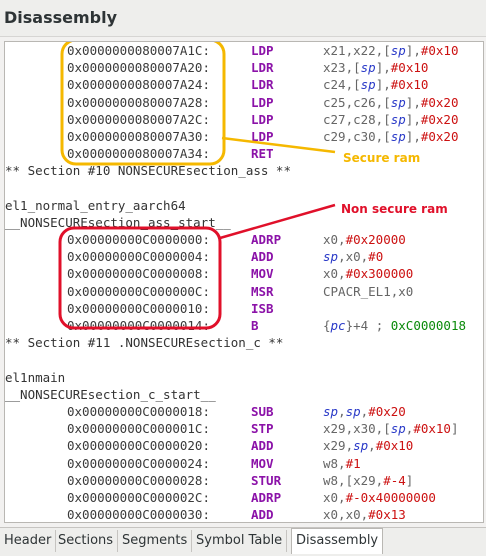 Image resolution: width=486 pixels, height=556 pixels. Describe the element at coordinates (244, 428) in the screenshot. I see `instruction-row: 0x00000000C000001C: STP x29,x30,[sp,#0x10]` at that location.